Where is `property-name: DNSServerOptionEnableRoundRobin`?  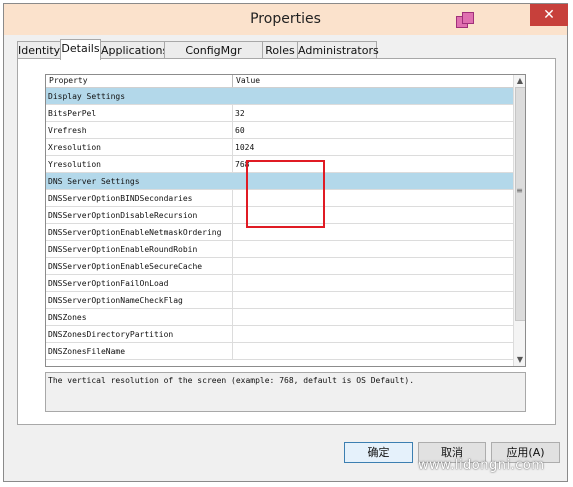 property-name: DNSServerOptionEnableRoundRobin is located at coordinates (123, 249).